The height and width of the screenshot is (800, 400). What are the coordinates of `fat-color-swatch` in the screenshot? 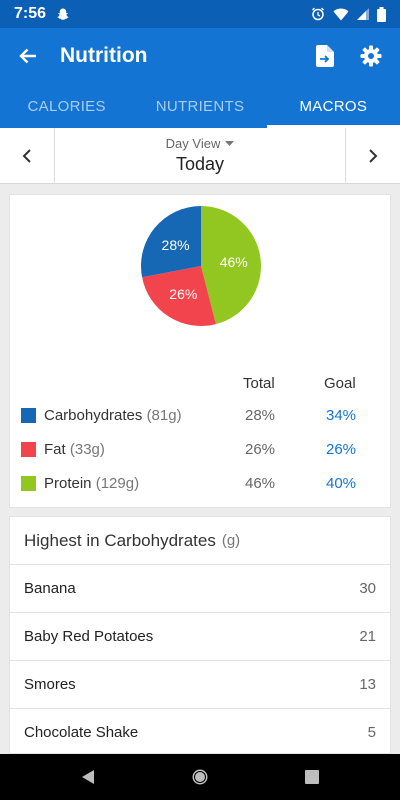 It's located at (28, 449).